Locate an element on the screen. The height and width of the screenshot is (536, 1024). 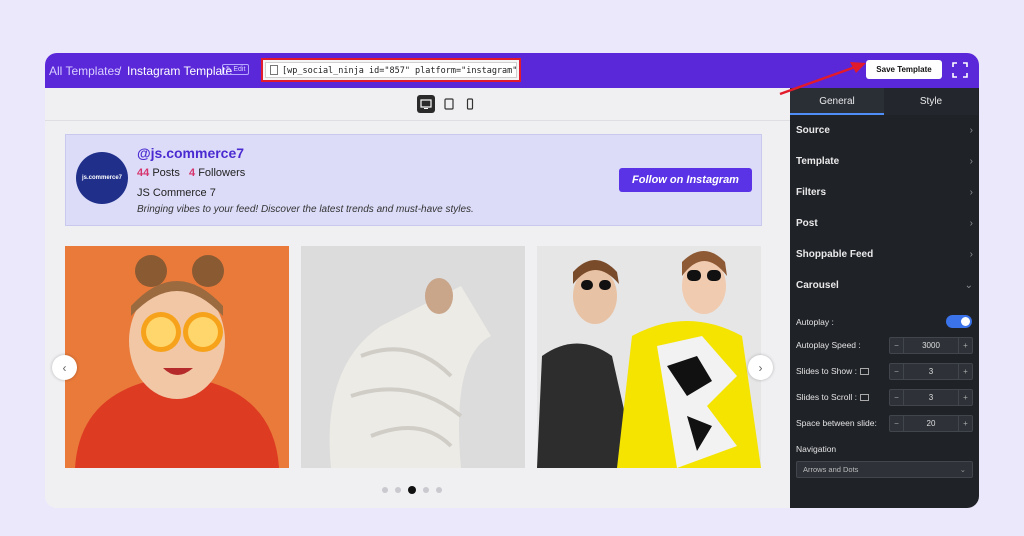
document-icon is located at coordinates (274, 69).